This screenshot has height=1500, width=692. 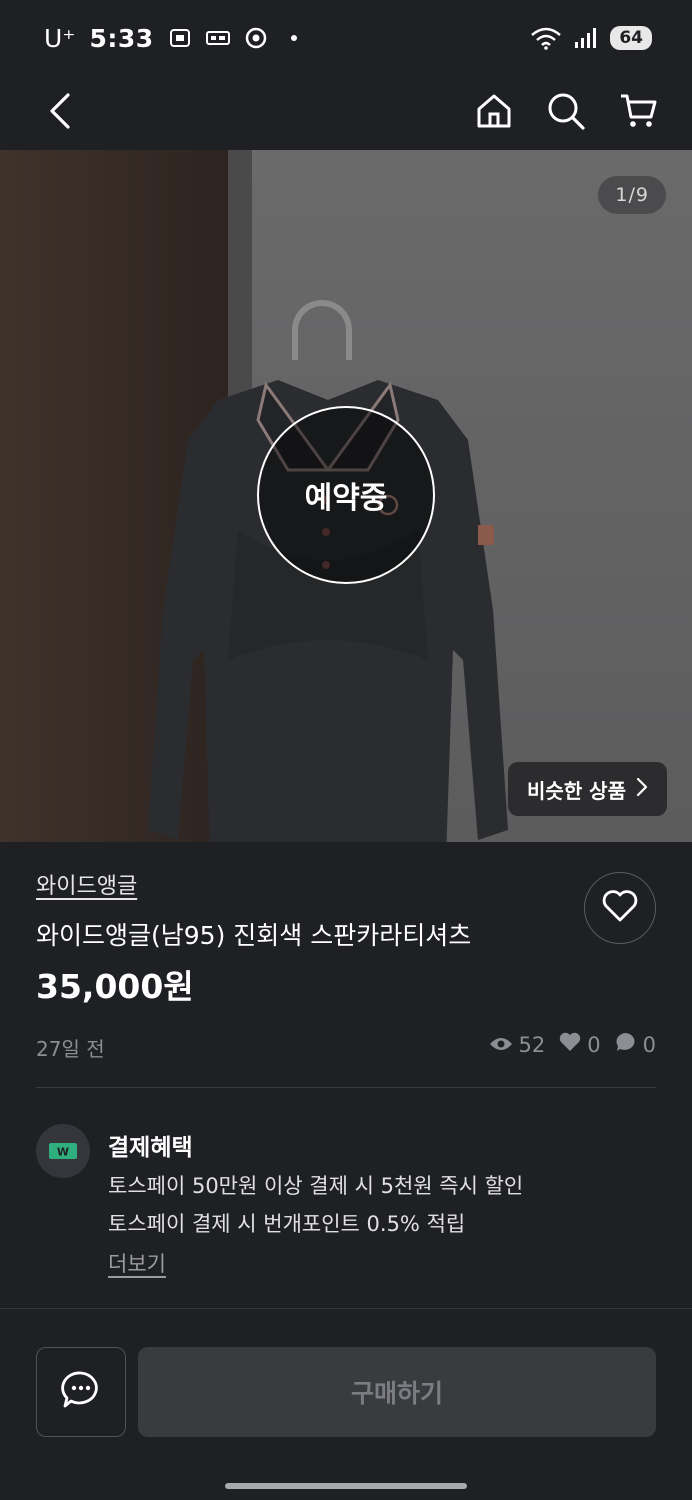 What do you see at coordinates (346, 1308) in the screenshot?
I see `bottom-divider` at bounding box center [346, 1308].